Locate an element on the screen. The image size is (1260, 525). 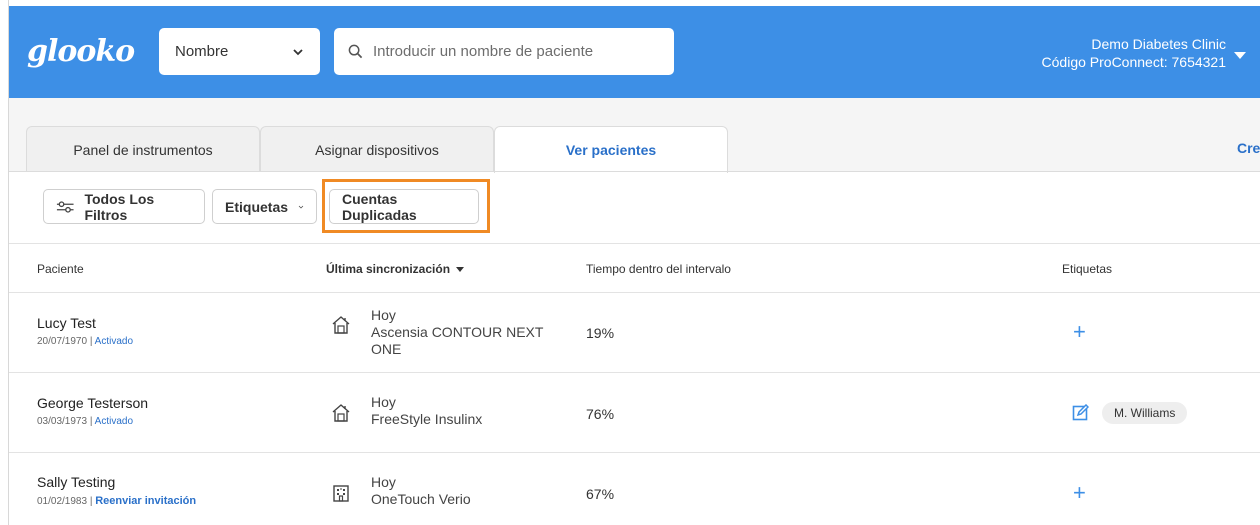
patient-dob: 20/07/1970 is located at coordinates (62, 341).